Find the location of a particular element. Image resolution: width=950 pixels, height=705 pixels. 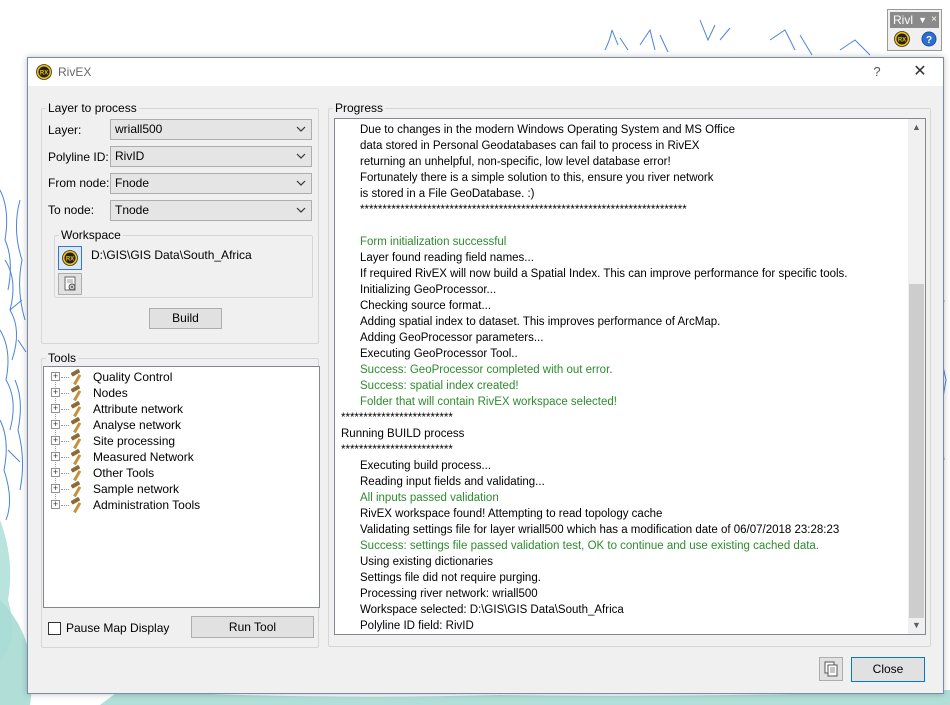

log-line: is stored in a File GeoDatabase. :) is located at coordinates (447, 194).